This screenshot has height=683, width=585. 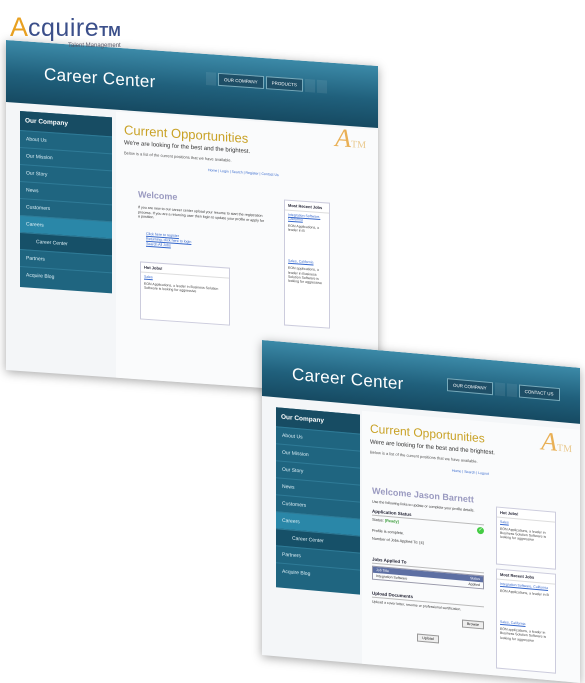 I want to click on cell-status: Applied, so click(x=474, y=585).